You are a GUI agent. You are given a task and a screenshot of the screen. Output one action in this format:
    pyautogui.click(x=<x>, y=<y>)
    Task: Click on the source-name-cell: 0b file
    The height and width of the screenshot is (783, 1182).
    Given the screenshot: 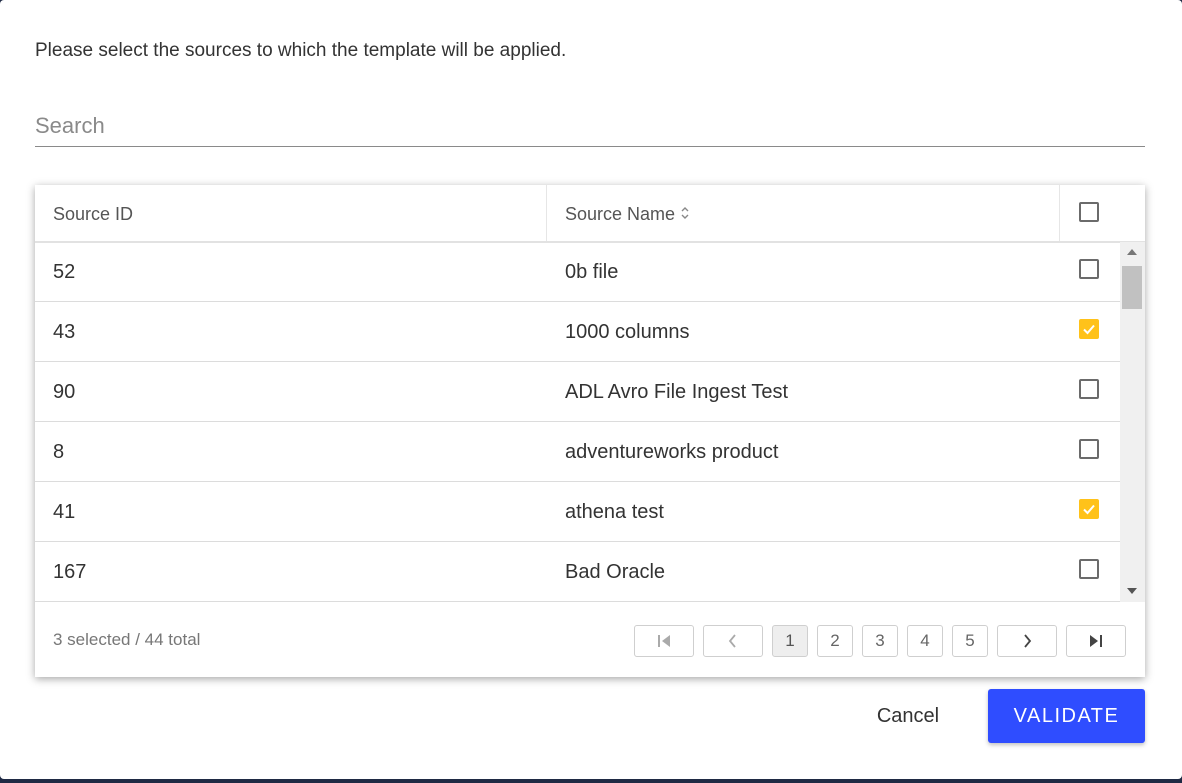 What is the action you would take?
    pyautogui.click(x=592, y=272)
    